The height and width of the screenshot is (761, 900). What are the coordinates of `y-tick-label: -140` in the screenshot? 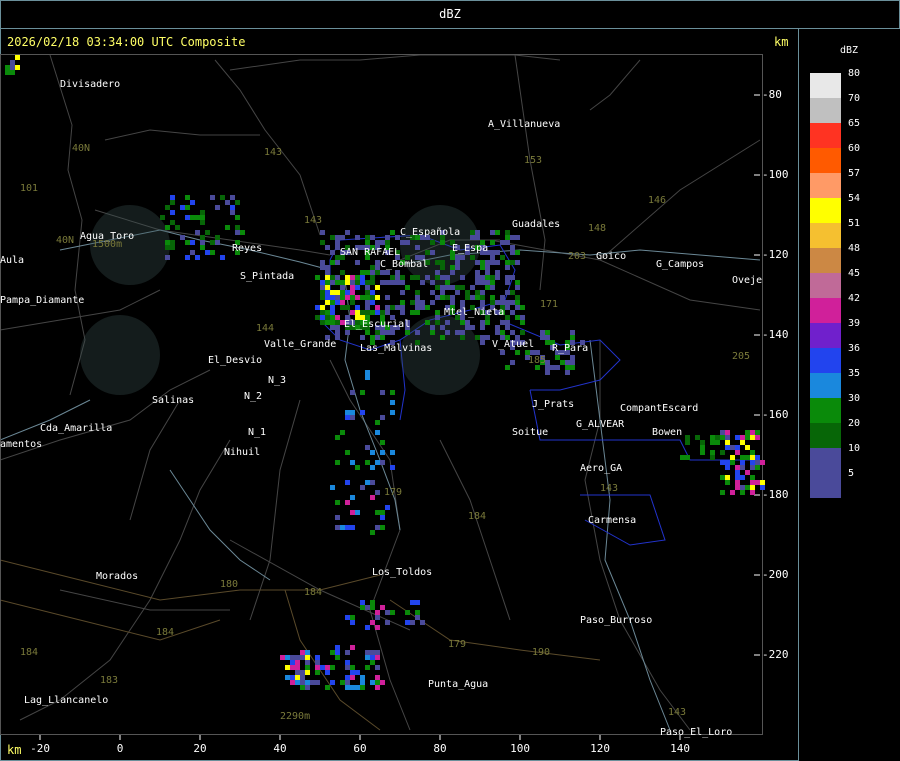 It's located at (775, 334).